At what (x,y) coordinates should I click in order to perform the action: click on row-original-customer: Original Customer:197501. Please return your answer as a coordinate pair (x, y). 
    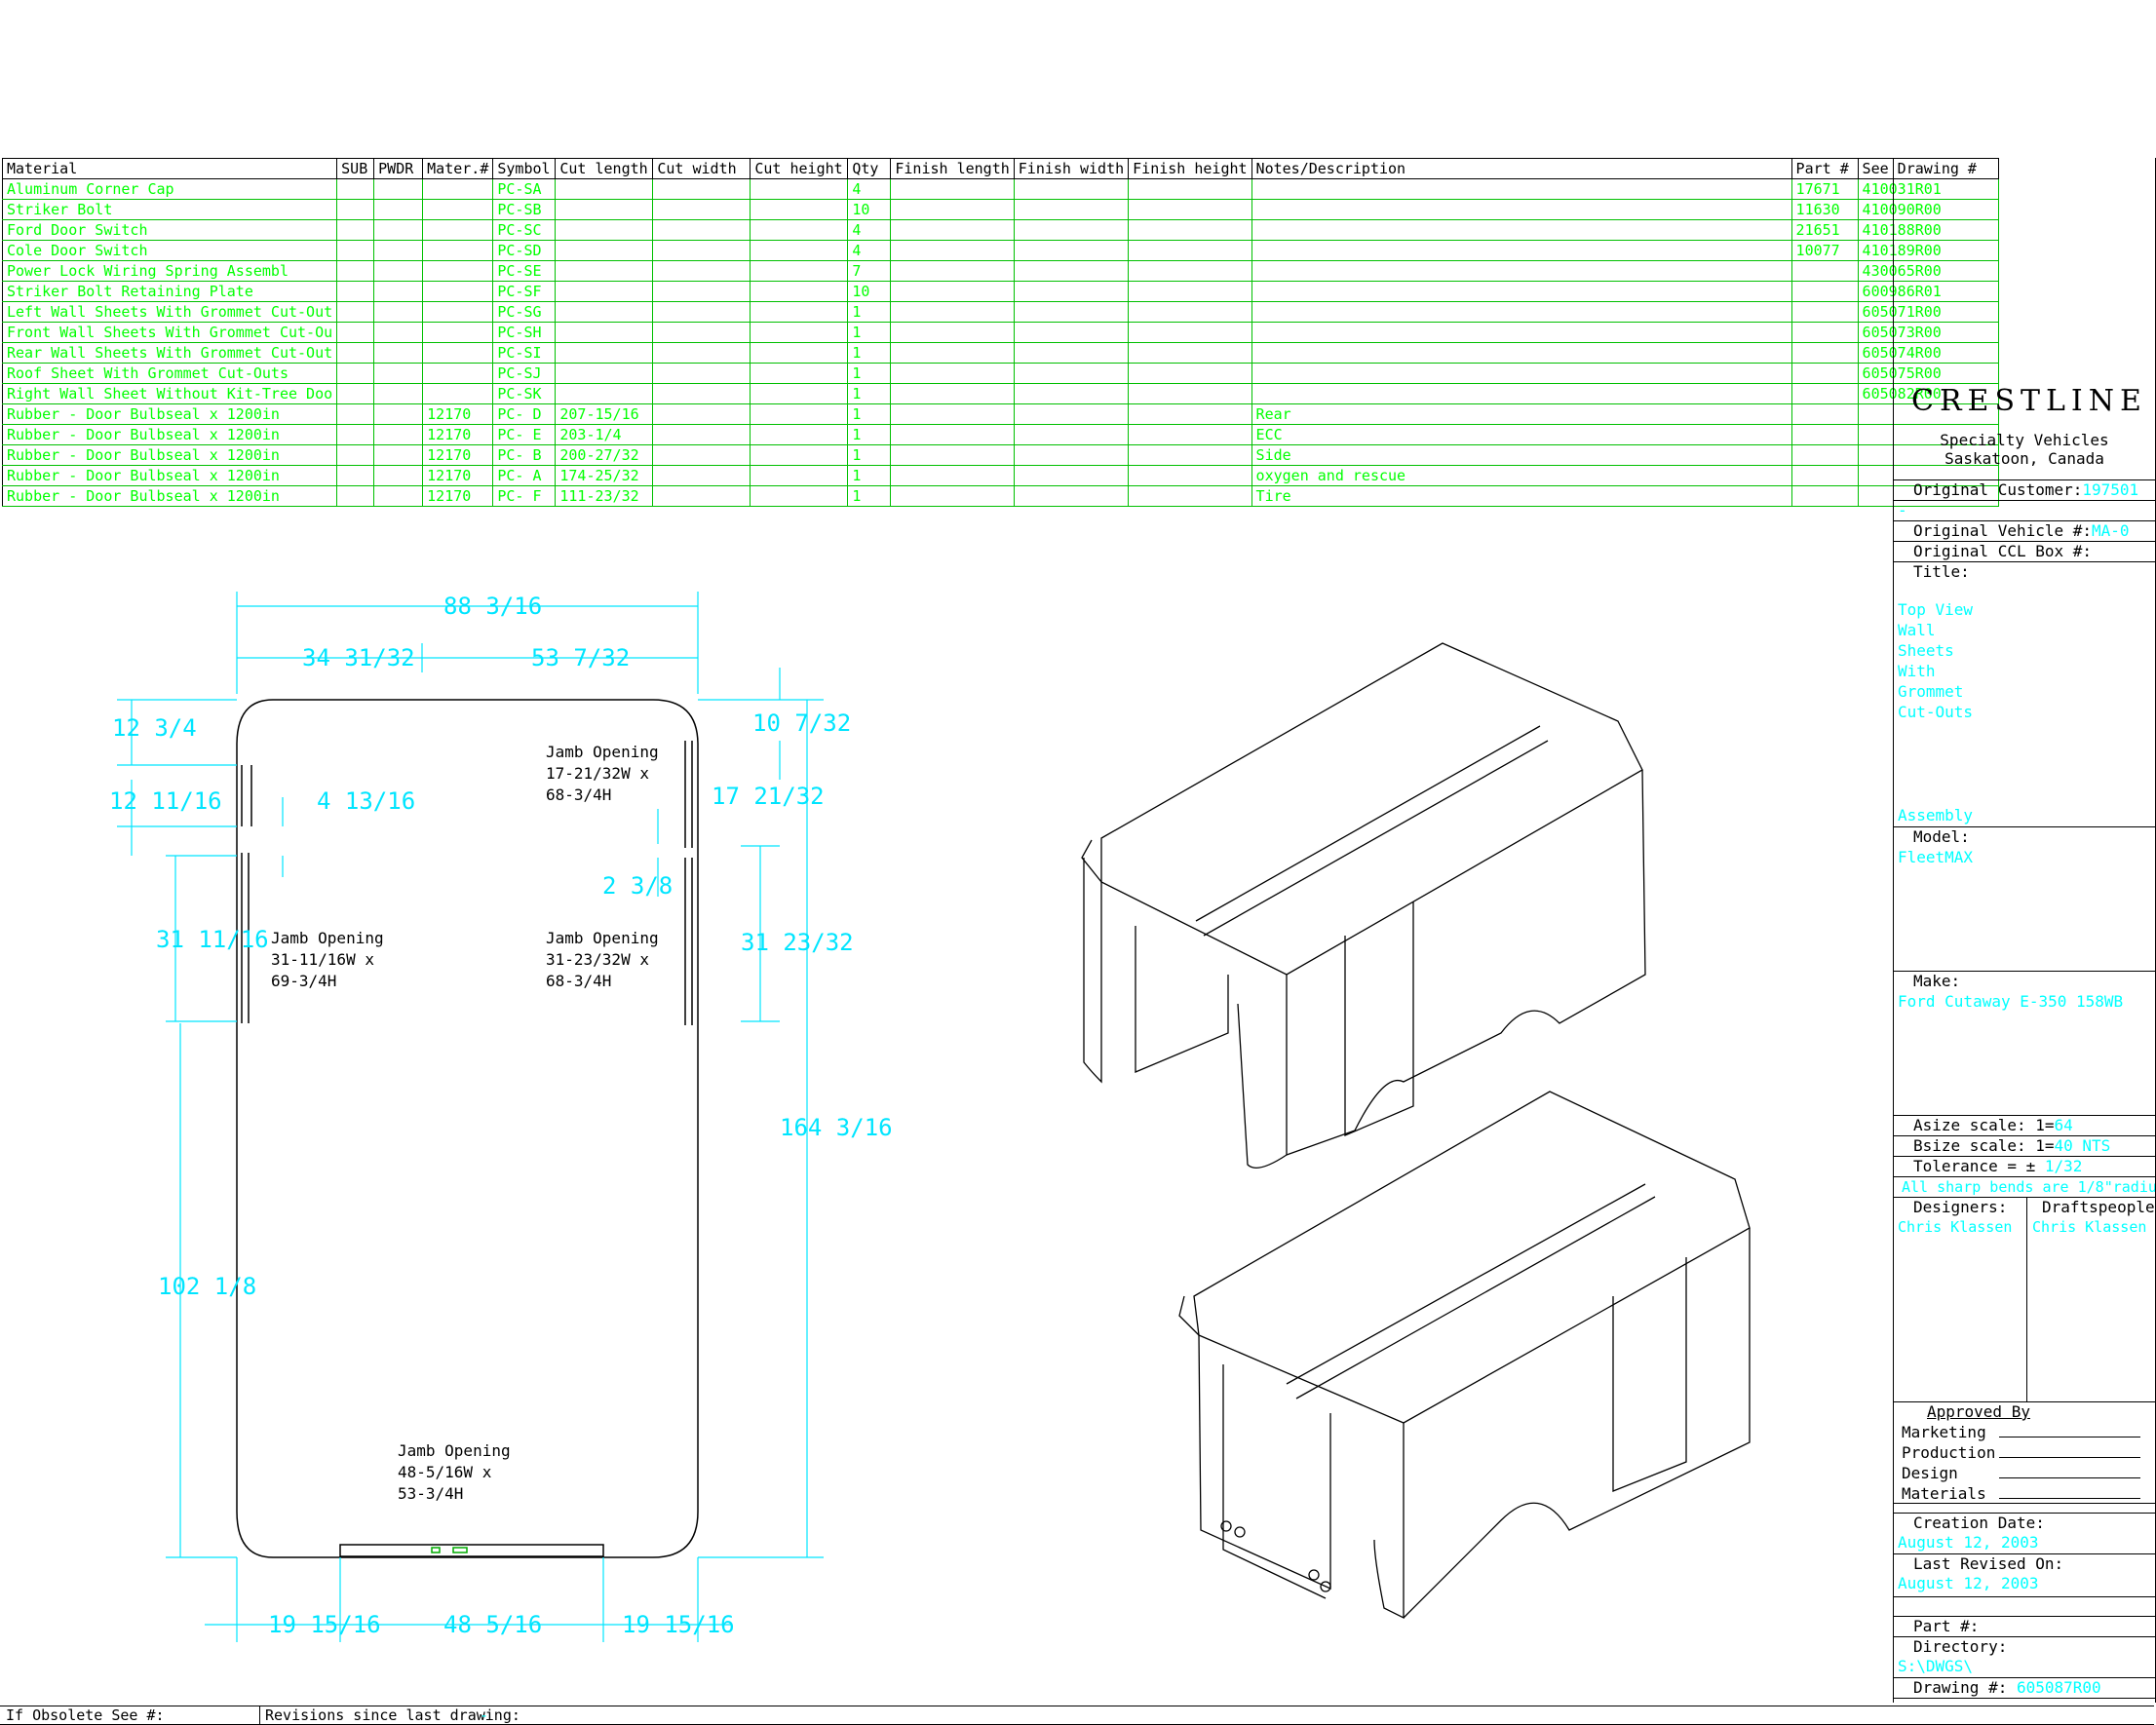
    Looking at the image, I should click on (2024, 489).